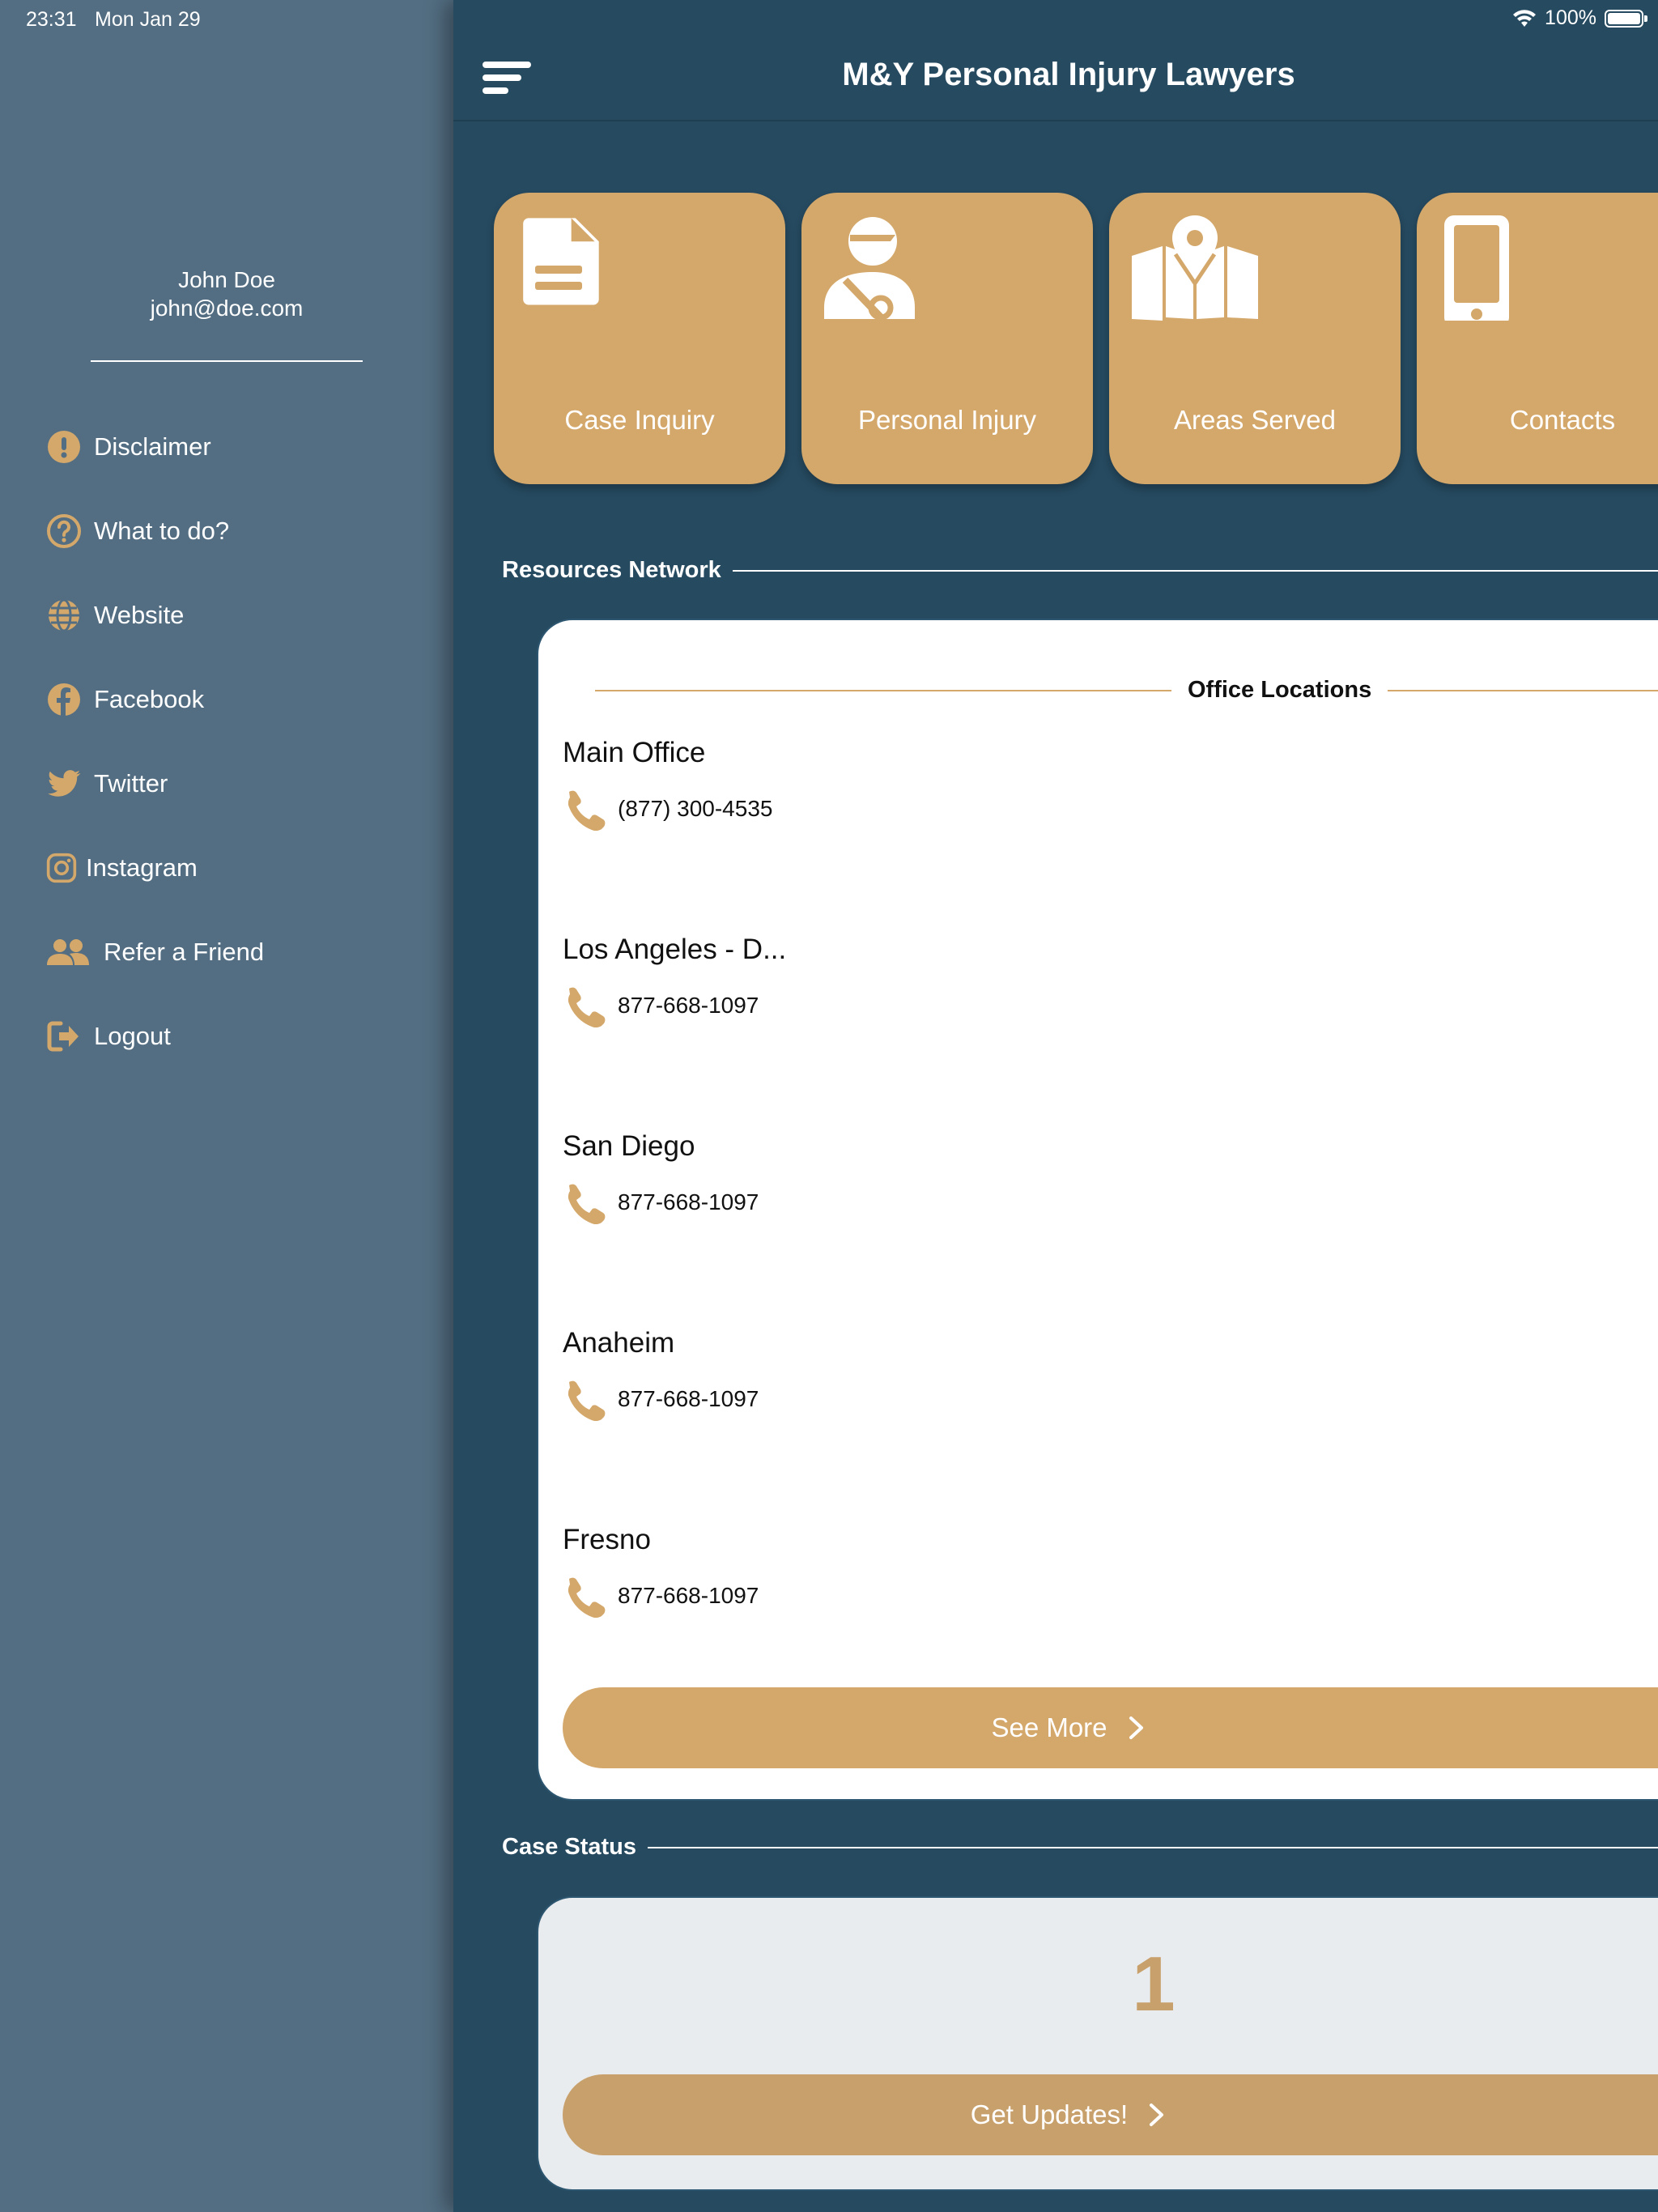  Describe the element at coordinates (149, 699) in the screenshot. I see `sidebar-item-label: Facebook` at that location.